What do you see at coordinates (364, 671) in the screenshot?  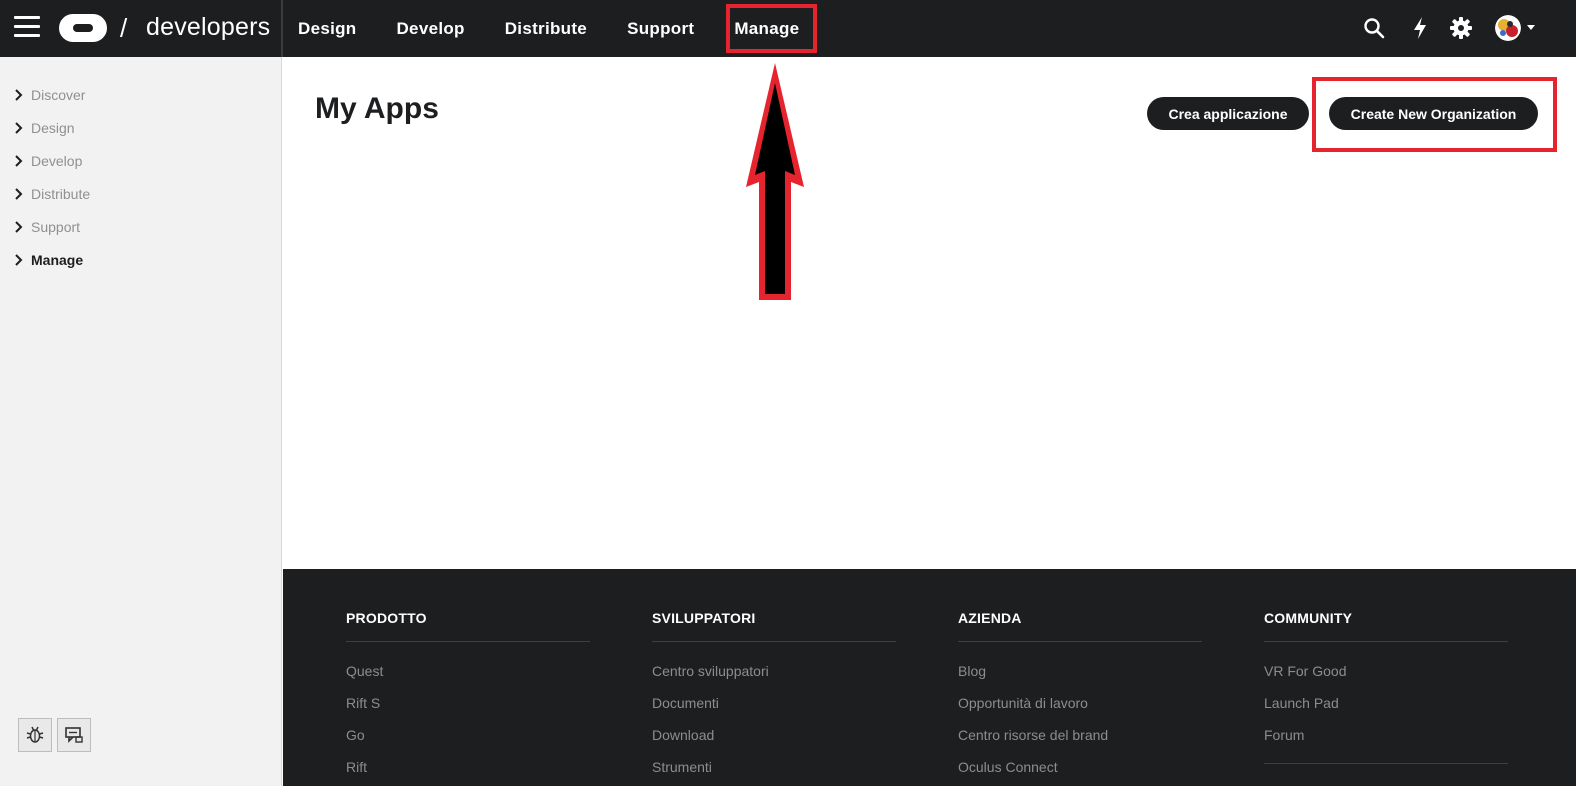 I see `footer-link: Quest` at bounding box center [364, 671].